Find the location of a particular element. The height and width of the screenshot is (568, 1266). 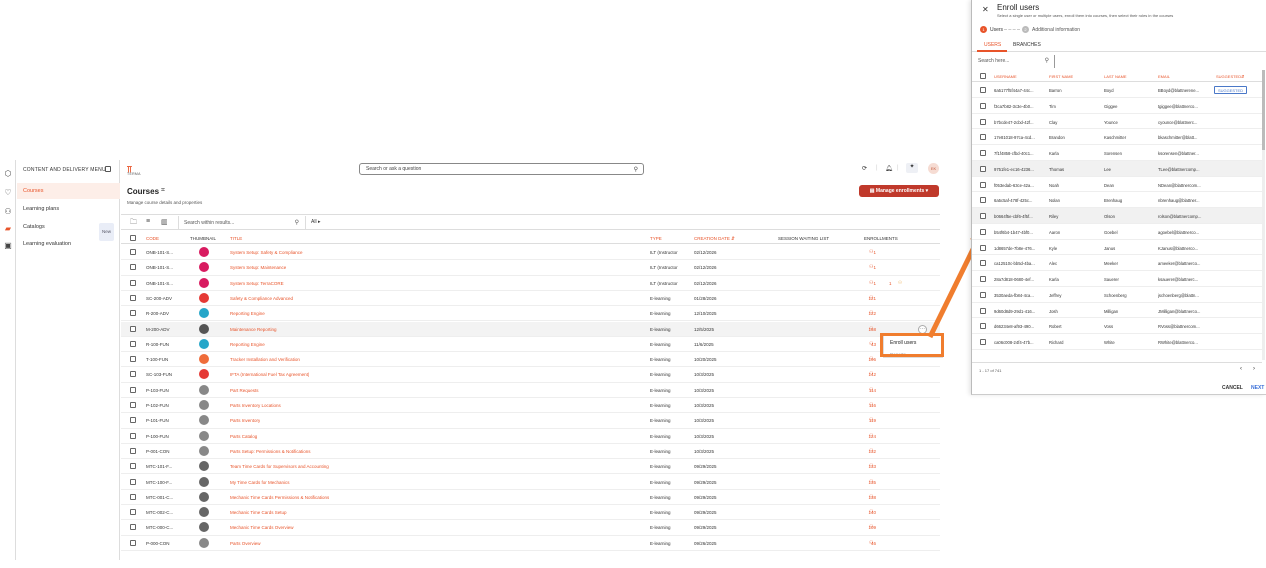

menu-item-courses: Courses is located at coordinates (68, 191).